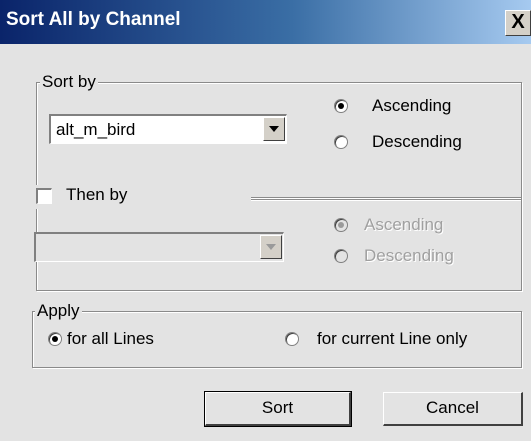 Image resolution: width=531 pixels, height=441 pixels. What do you see at coordinates (69, 82) in the screenshot?
I see `sort-by-legend: Sort by` at bounding box center [69, 82].